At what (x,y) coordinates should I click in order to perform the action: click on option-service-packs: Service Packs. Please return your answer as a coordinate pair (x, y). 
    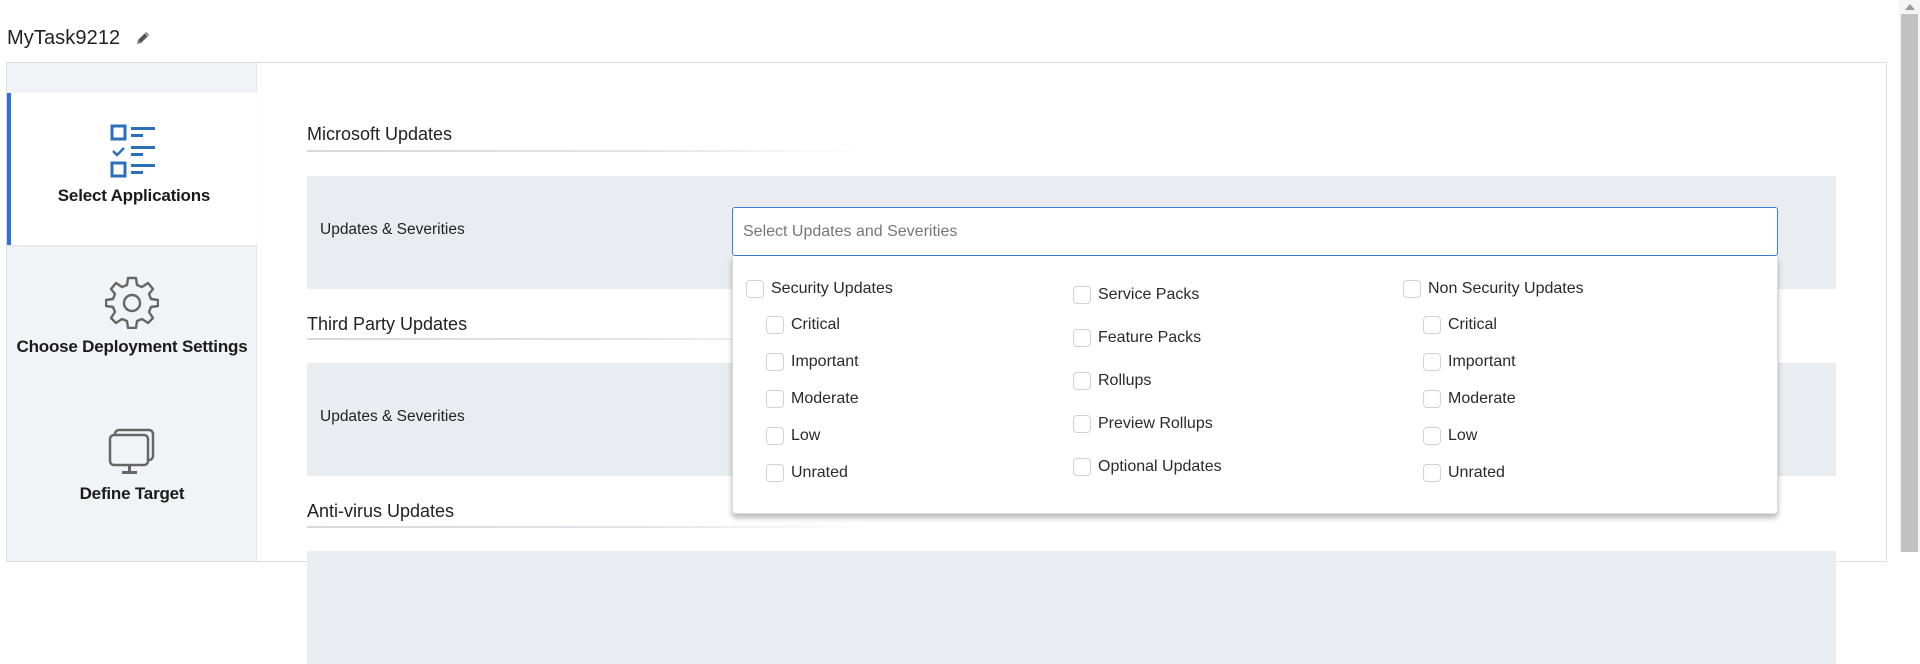
    Looking at the image, I should click on (1136, 295).